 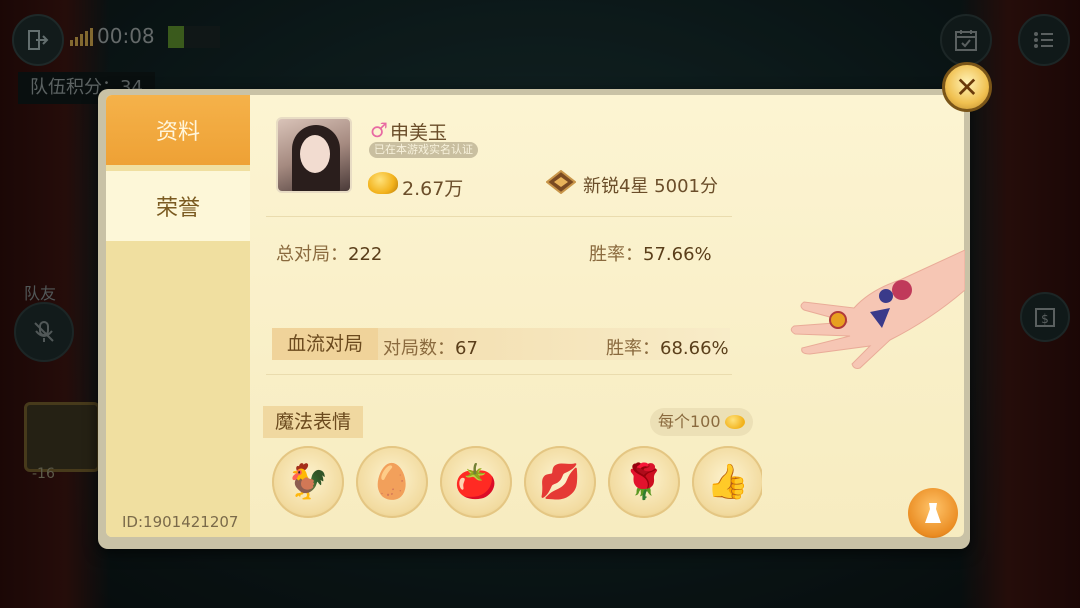 What do you see at coordinates (178, 206) in the screenshot?
I see `tab-honor: 荣誉` at bounding box center [178, 206].